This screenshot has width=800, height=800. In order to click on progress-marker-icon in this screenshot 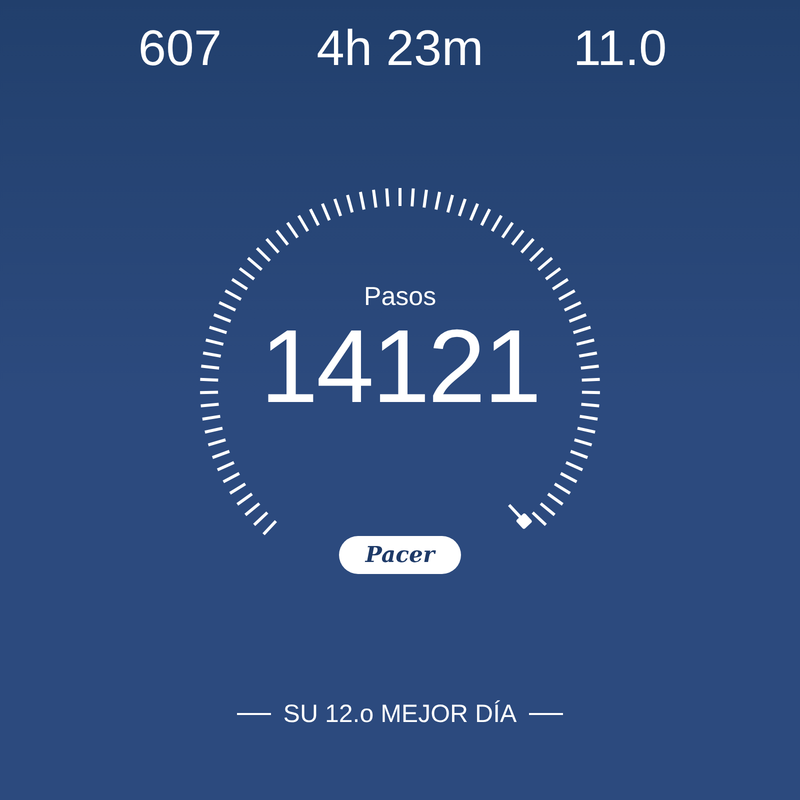, I will do `click(520, 517)`.